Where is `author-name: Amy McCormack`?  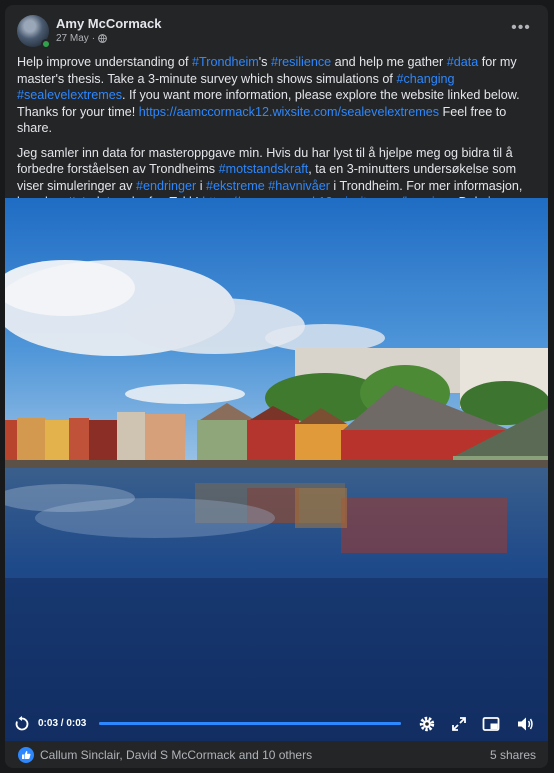 author-name: Amy McCormack is located at coordinates (109, 23).